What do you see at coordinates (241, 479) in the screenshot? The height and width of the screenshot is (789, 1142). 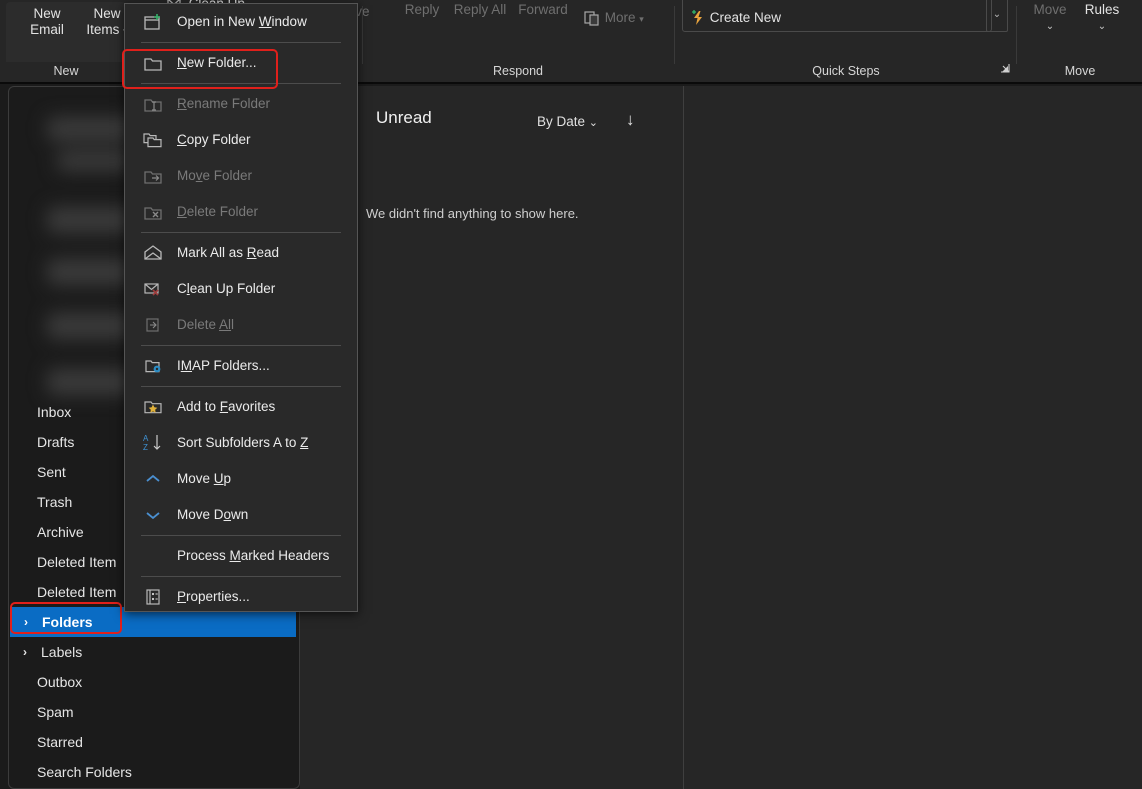 I see `context-menu-item-move-up: Move Up` at bounding box center [241, 479].